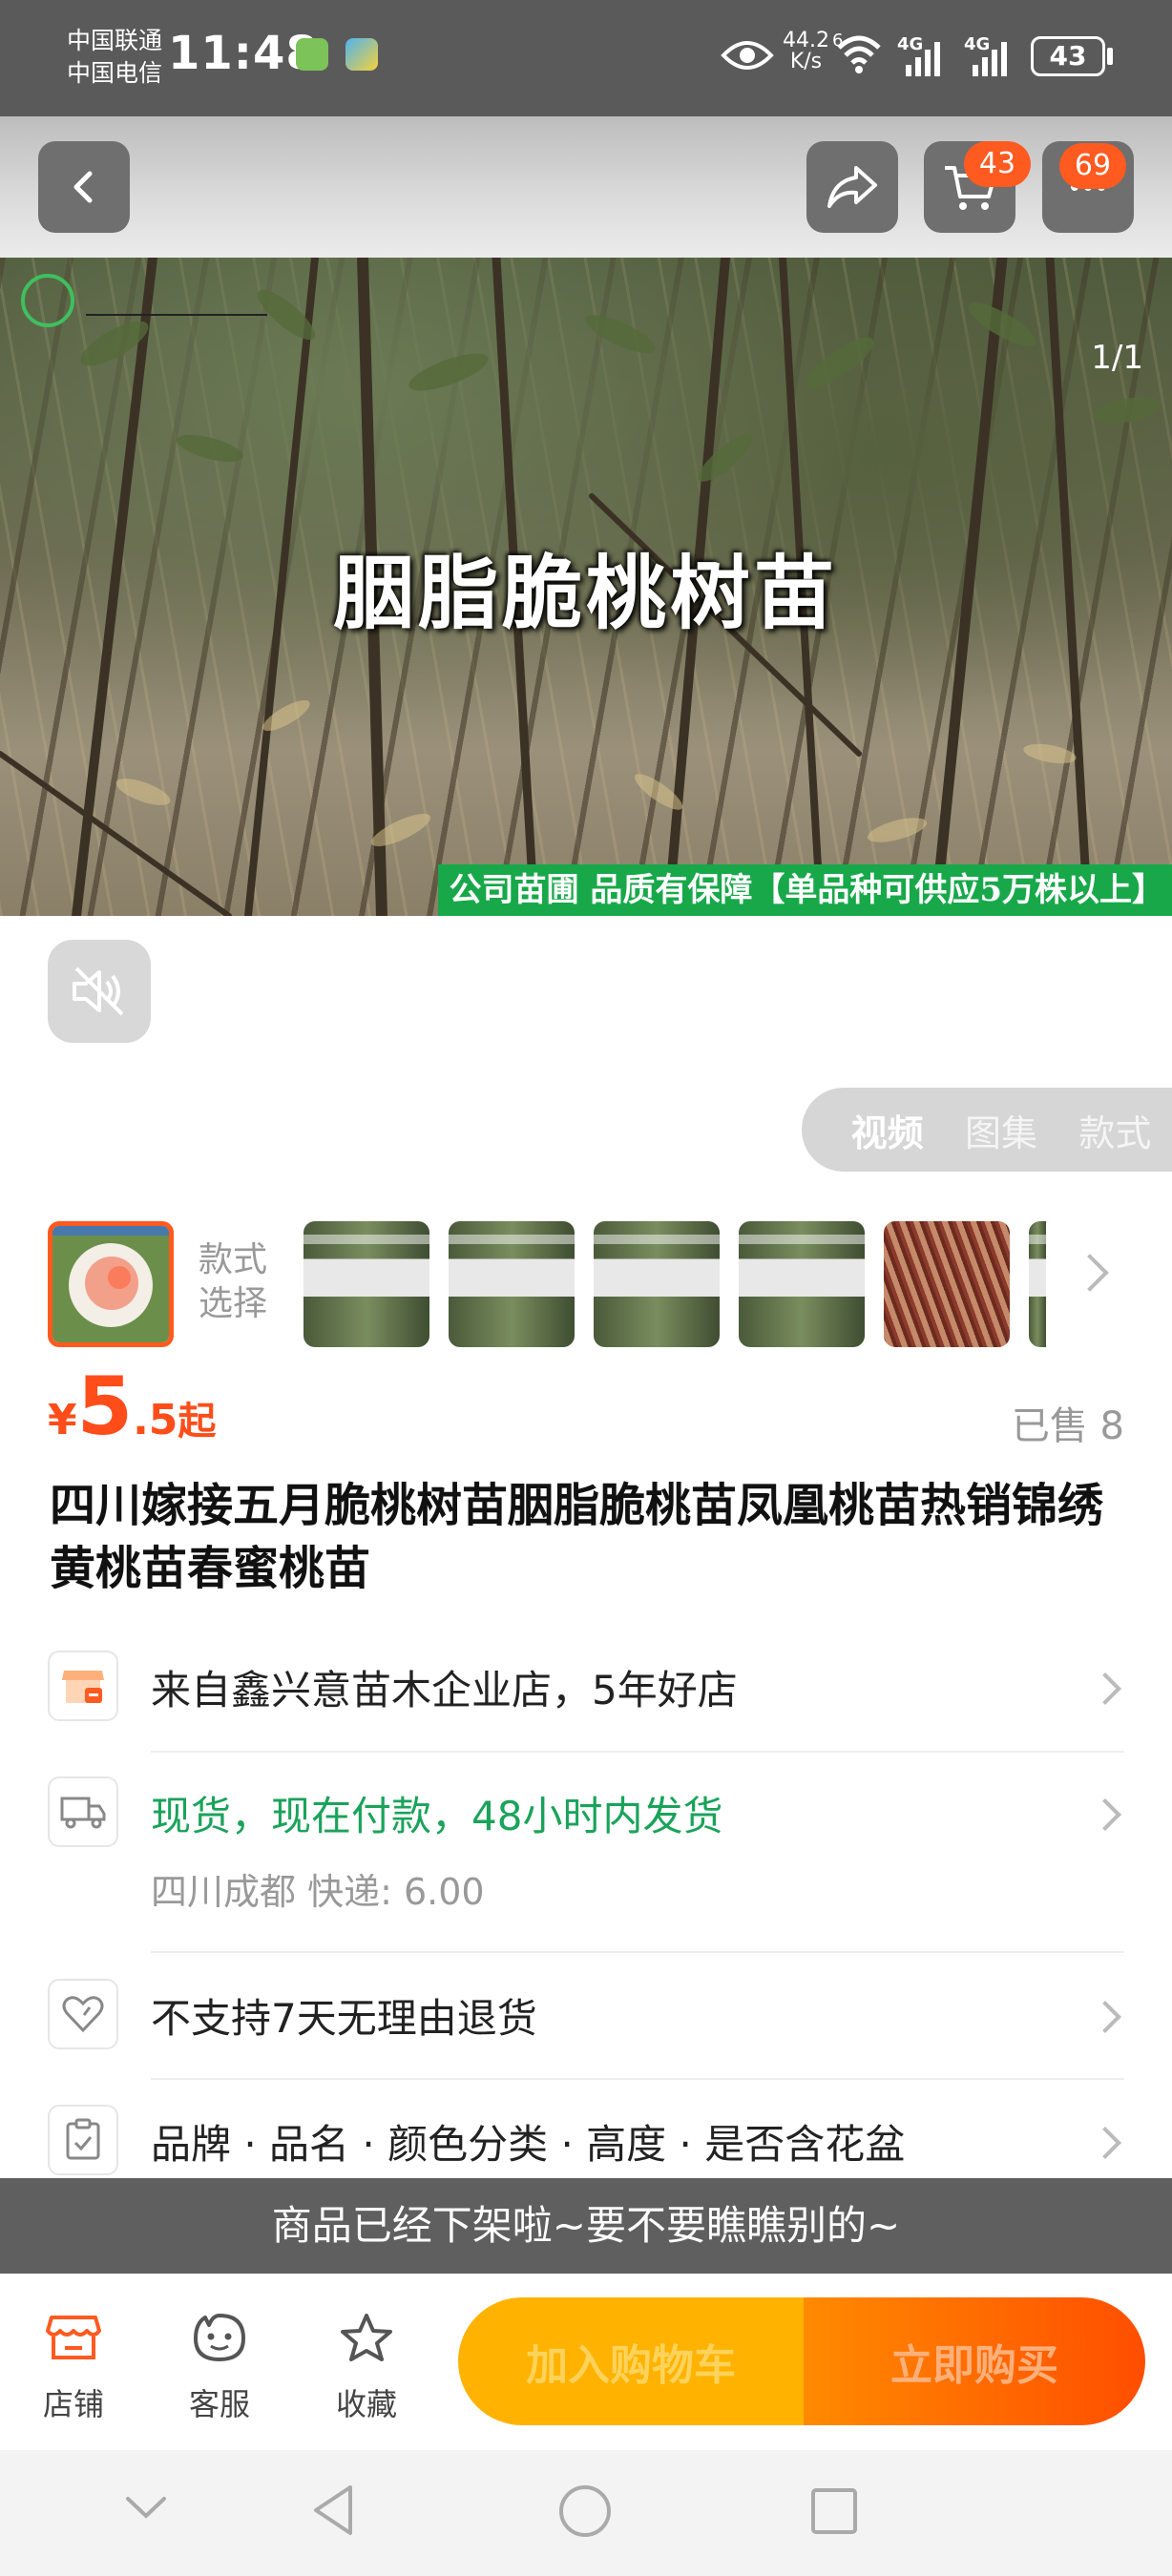 The image size is (1172, 2576). Describe the element at coordinates (318, 1892) in the screenshot. I see `shipping-origin: 四川成都 快递: 6.00` at that location.